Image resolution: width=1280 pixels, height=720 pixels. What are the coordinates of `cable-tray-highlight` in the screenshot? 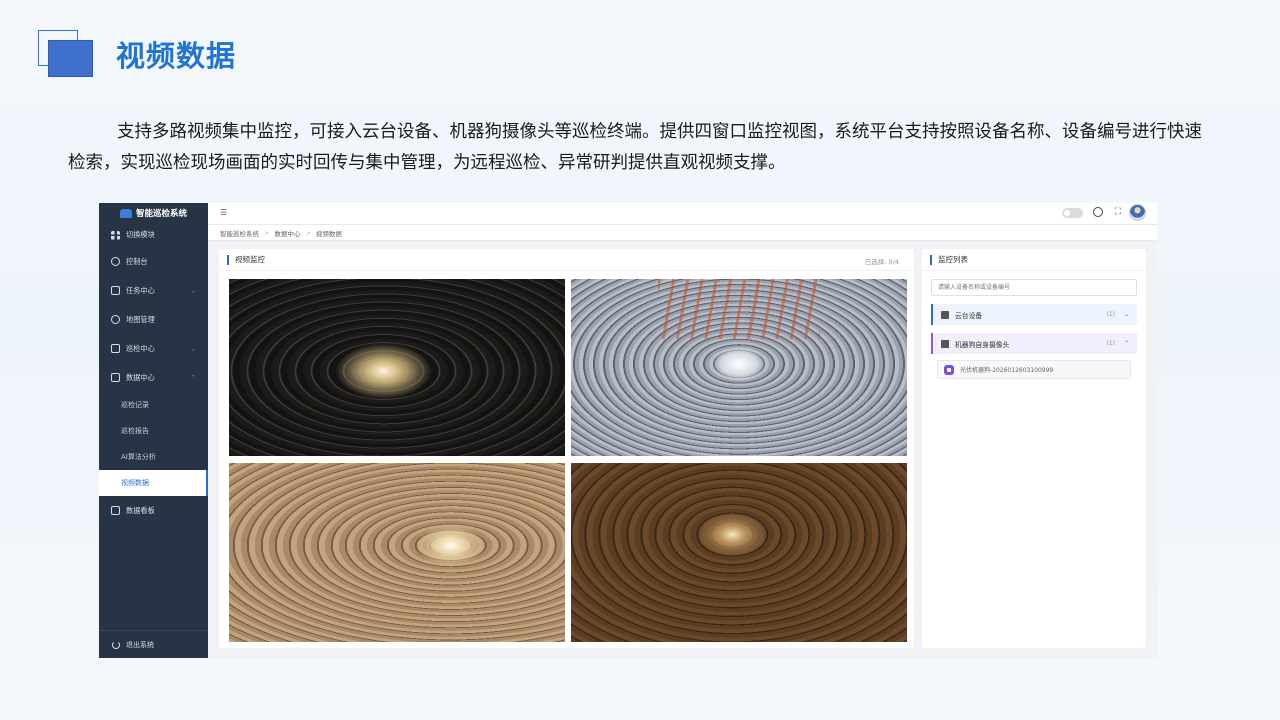 It's located at (739, 309).